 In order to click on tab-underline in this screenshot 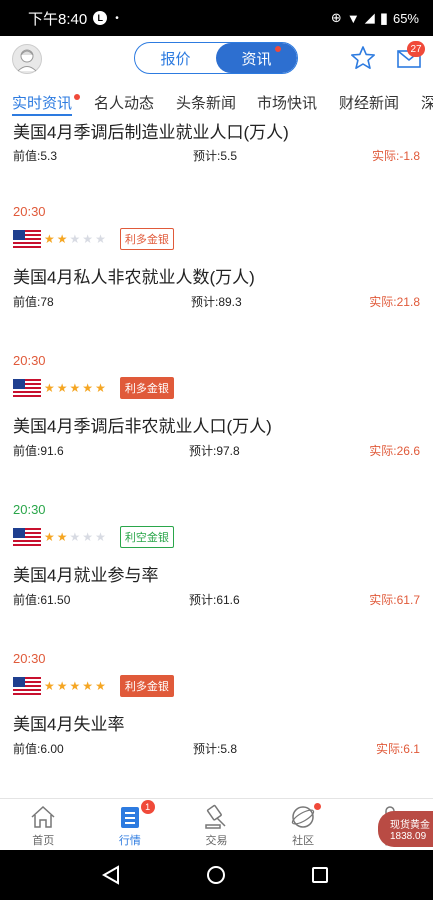, I will do `click(42, 115)`.